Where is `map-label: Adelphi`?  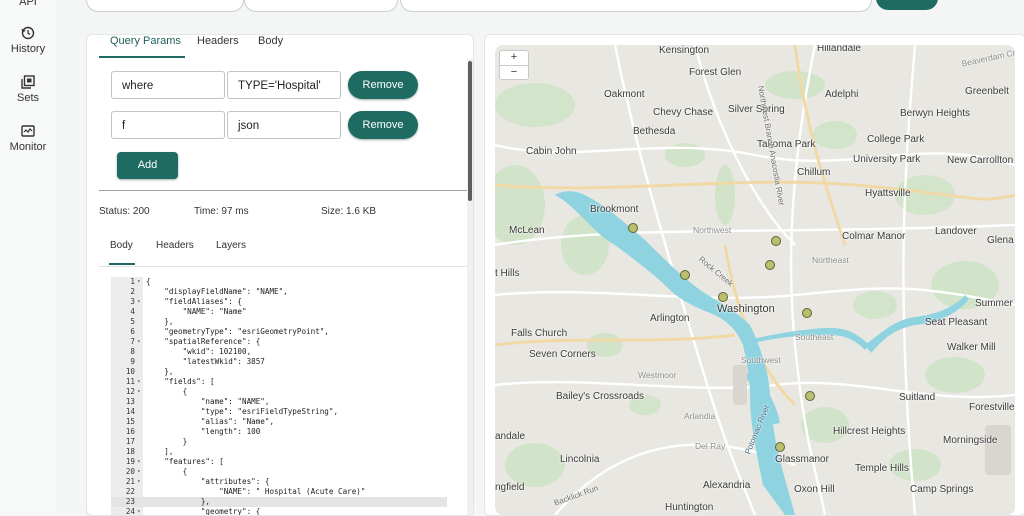 map-label: Adelphi is located at coordinates (842, 94).